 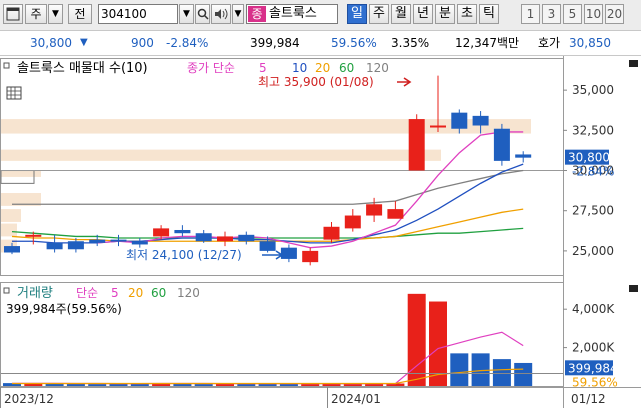 I want to click on volume-ma-period-120: 120, so click(x=188, y=293).